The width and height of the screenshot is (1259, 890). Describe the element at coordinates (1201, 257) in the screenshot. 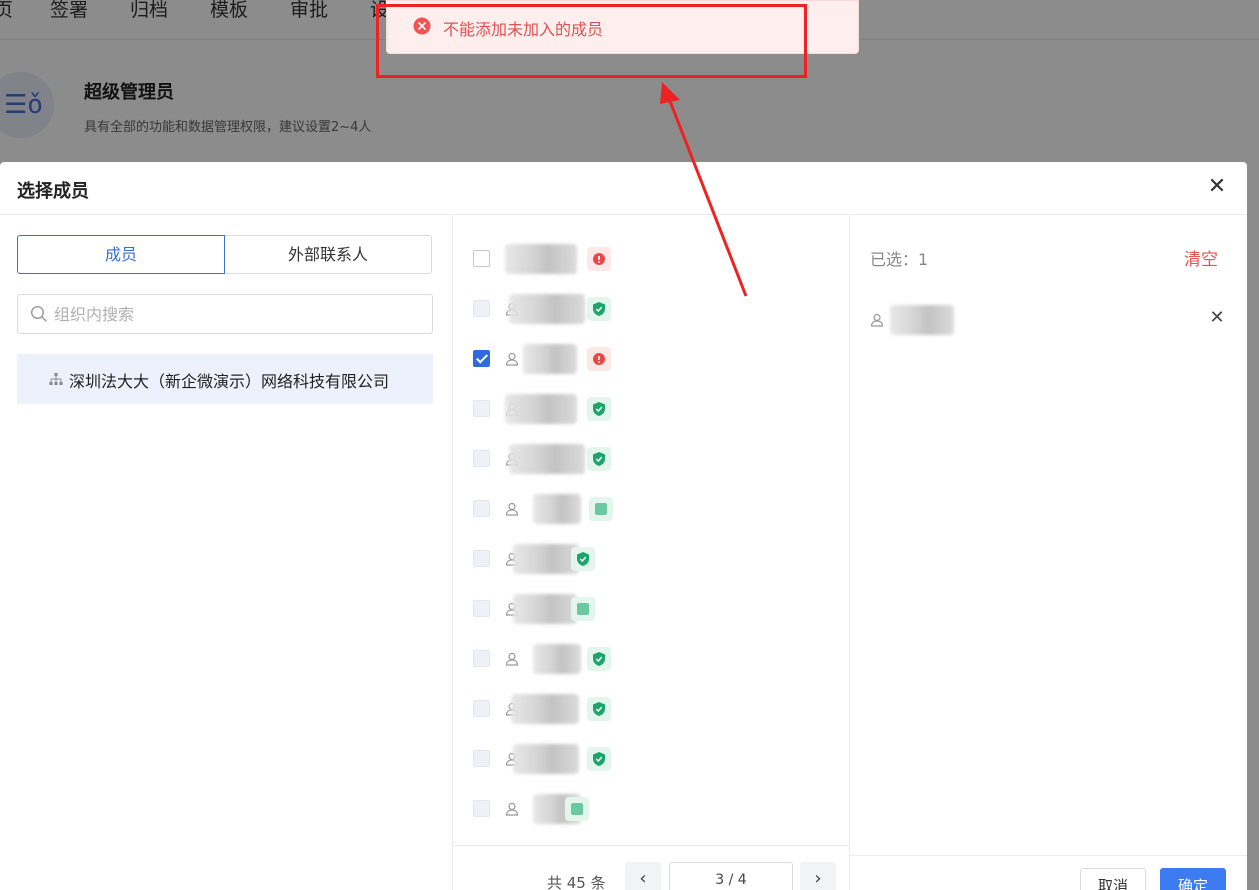

I see `clear-button: 清空` at that location.